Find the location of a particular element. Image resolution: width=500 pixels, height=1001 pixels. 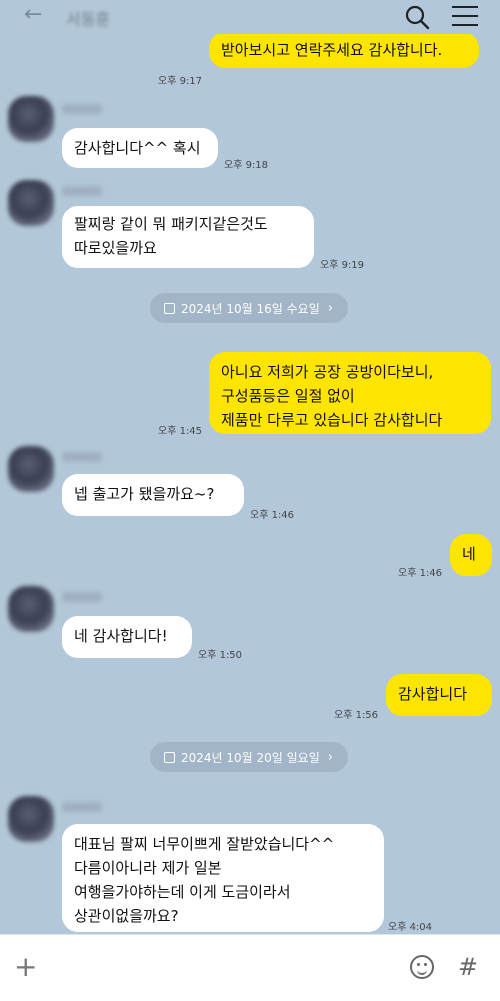

message-bubble-theirs: 네 감사합니다! is located at coordinates (127, 637).